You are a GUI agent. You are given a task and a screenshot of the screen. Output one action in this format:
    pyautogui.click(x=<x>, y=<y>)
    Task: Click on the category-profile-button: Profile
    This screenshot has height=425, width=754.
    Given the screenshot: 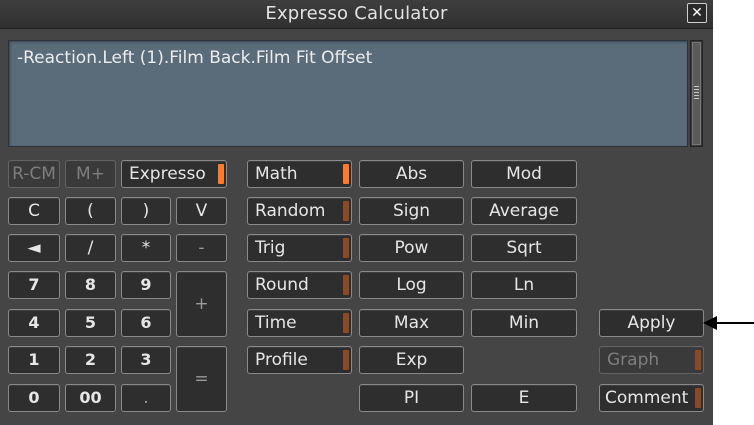 What is the action you would take?
    pyautogui.click(x=299, y=360)
    